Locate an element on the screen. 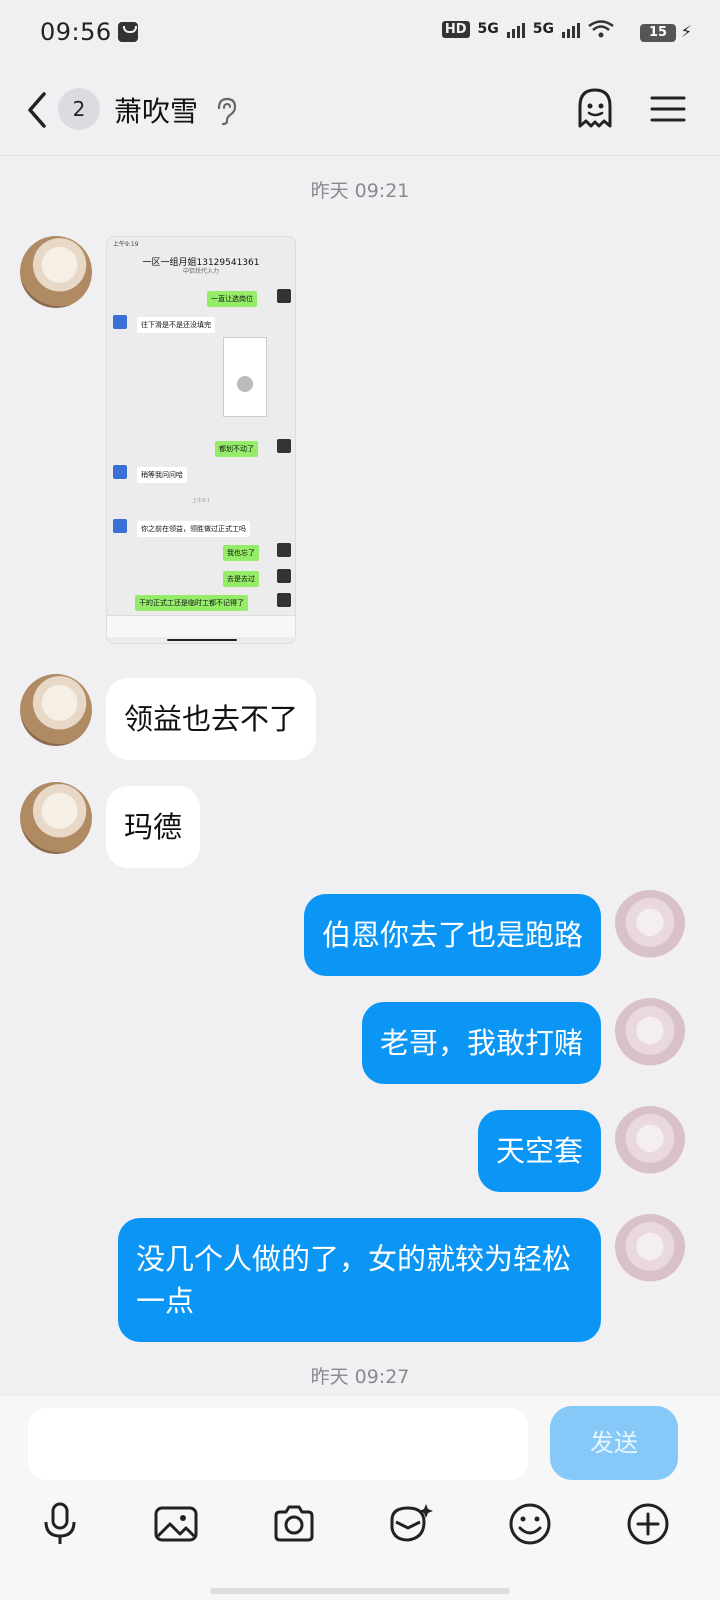 This screenshot has height=1600, width=720. status-indicators: HD 5G 5G is located at coordinates (551, 29).